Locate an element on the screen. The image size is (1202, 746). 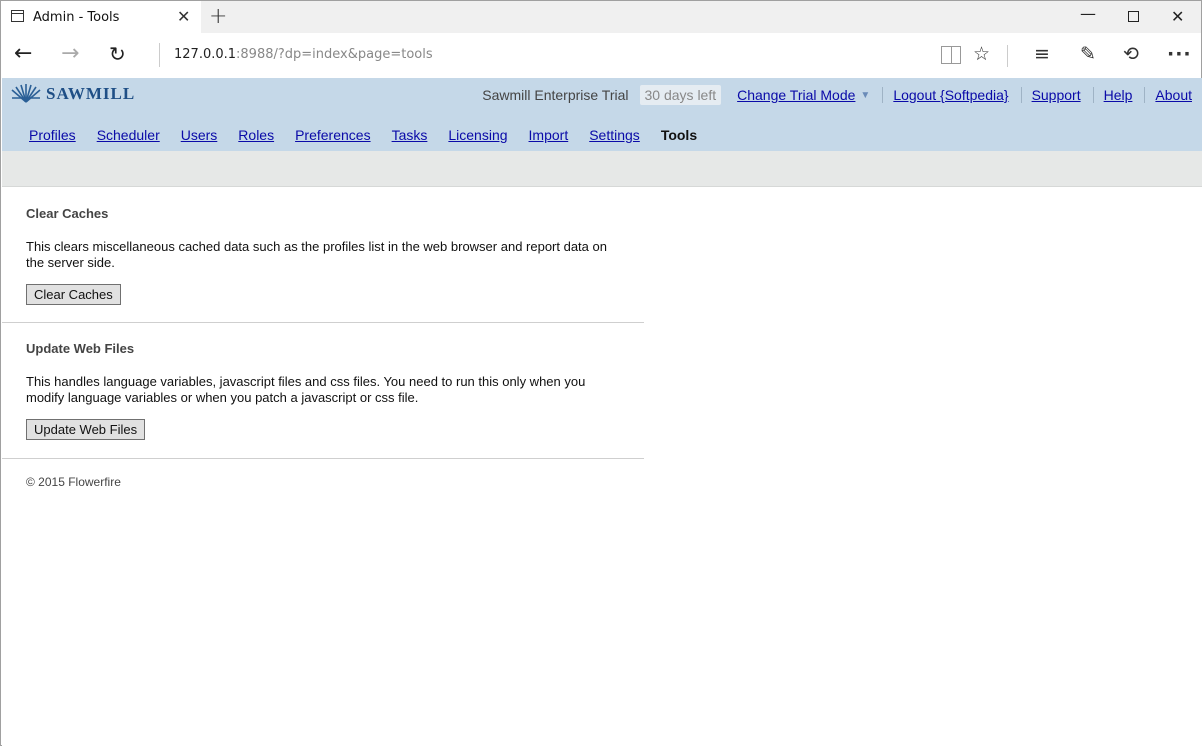
nav-profiles: Profiles is located at coordinates (52, 135).